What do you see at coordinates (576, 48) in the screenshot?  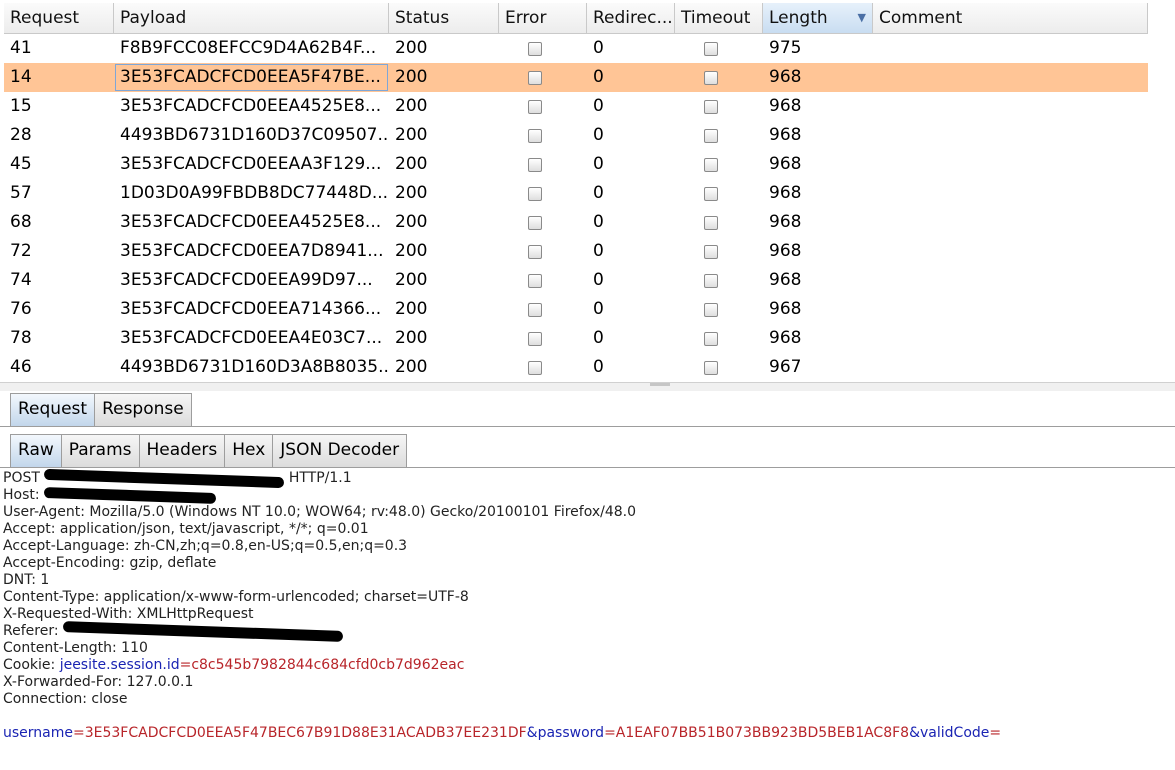 I see `table-row: 41 F8B9FCC08EFCC9D4A62B4F... 200 0 975` at bounding box center [576, 48].